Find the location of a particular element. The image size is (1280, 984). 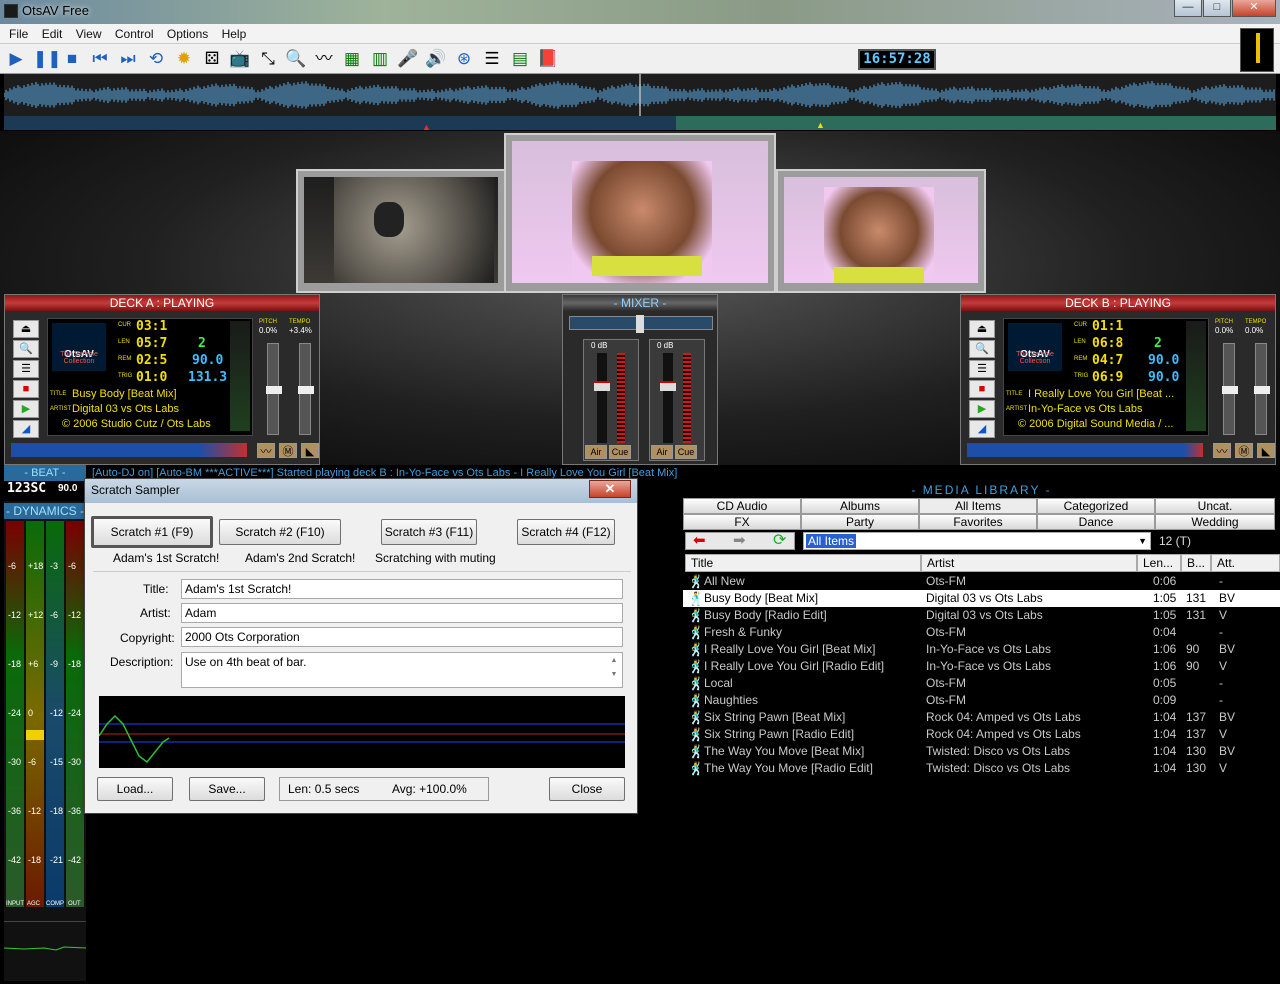

menu-file: File is located at coordinates (18, 34).